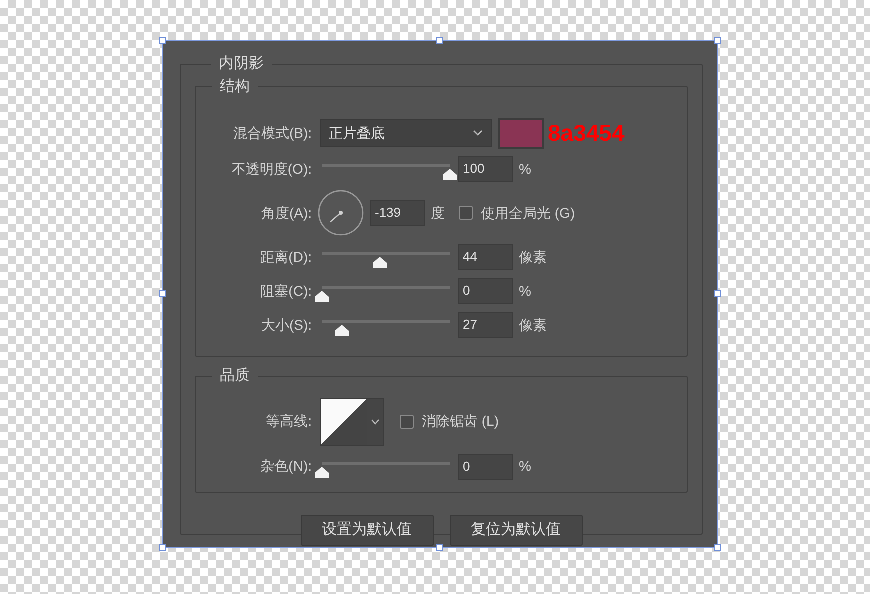 The width and height of the screenshot is (870, 594). I want to click on blend-mode-dropdown: 正片叠底, so click(406, 133).